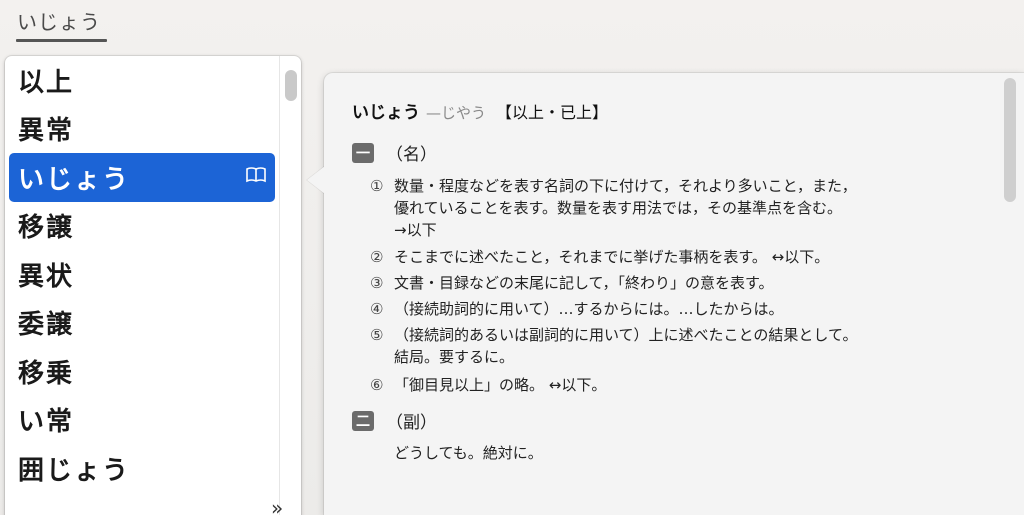 This screenshot has height=515, width=1024. What do you see at coordinates (46, 131) in the screenshot?
I see `candidate-label: 異常` at bounding box center [46, 131].